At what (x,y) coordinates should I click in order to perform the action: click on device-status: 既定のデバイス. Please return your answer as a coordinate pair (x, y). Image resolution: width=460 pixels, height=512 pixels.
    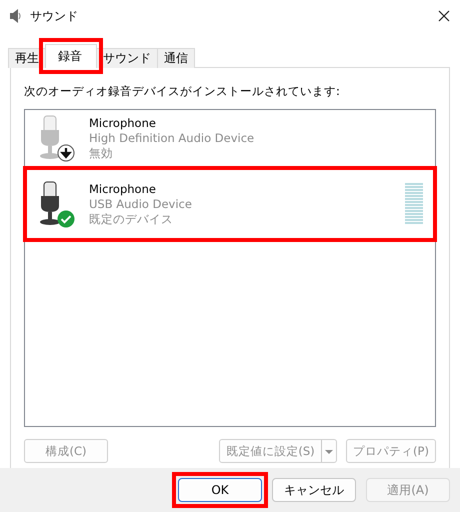
    Looking at the image, I should click on (131, 219).